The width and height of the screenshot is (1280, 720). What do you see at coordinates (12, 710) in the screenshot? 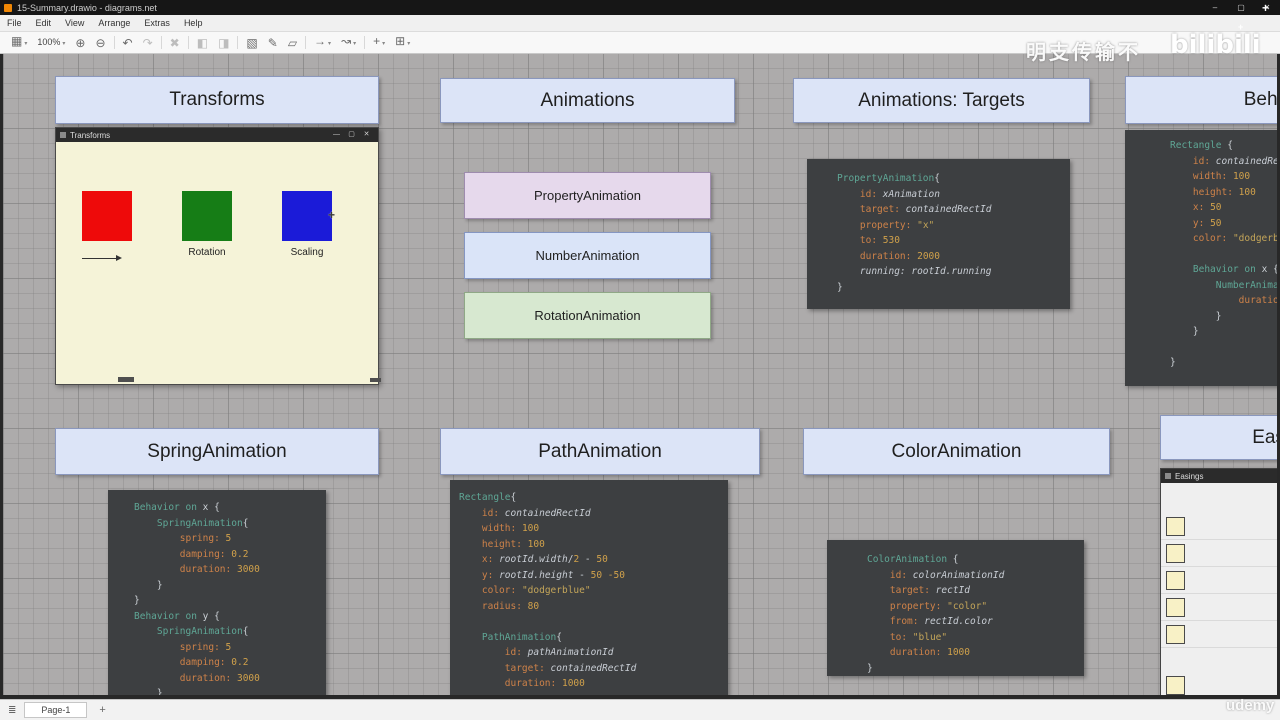
I see `pages-menu-icon: ≣` at bounding box center [12, 710].